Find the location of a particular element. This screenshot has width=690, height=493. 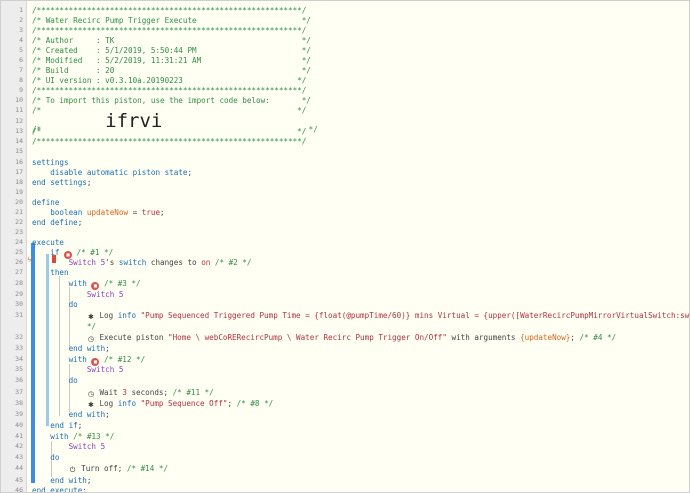

code-line: 33 end with; is located at coordinates (345, 348).